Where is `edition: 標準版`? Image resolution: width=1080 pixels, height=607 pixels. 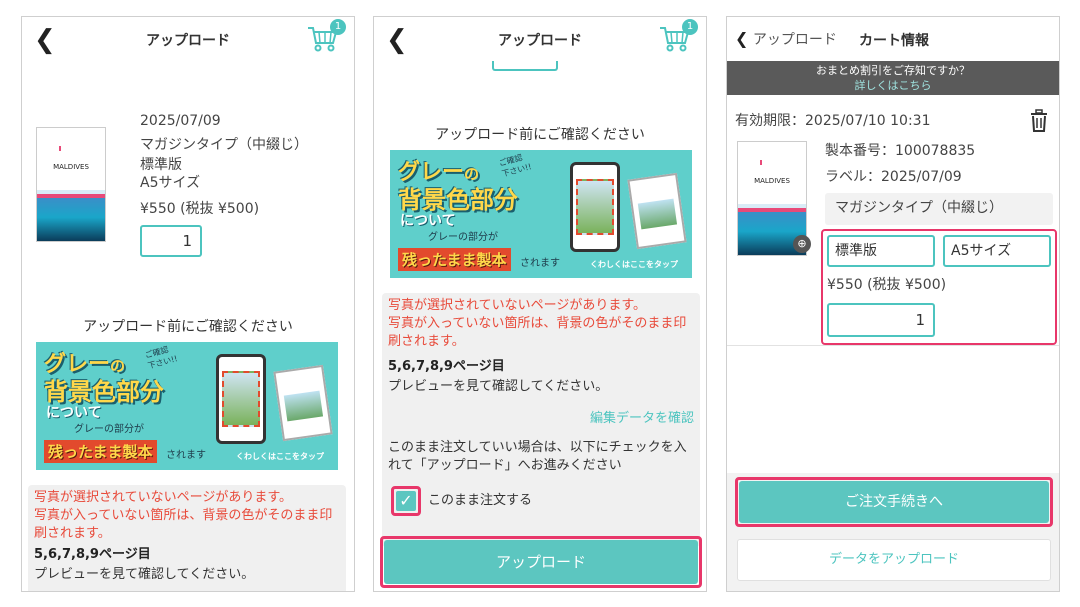
edition: 標準版 is located at coordinates (161, 165).